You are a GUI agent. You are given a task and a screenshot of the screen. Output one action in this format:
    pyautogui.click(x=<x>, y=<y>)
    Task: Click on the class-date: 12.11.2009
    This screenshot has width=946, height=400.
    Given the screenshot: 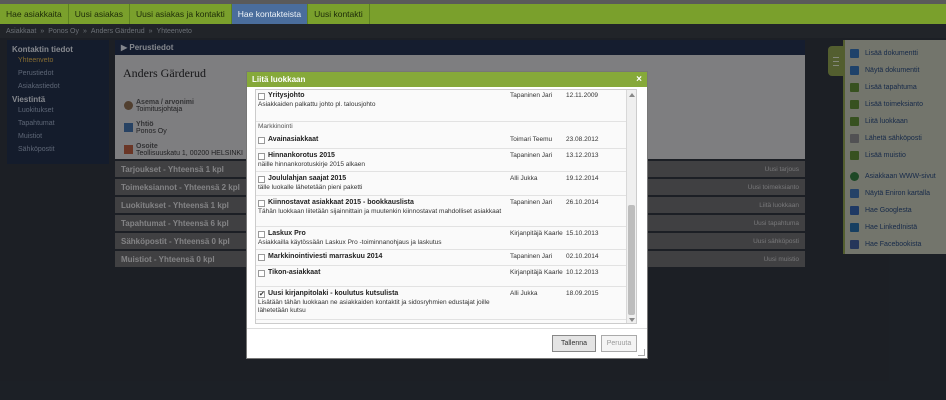 What is the action you would take?
    pyautogui.click(x=582, y=95)
    